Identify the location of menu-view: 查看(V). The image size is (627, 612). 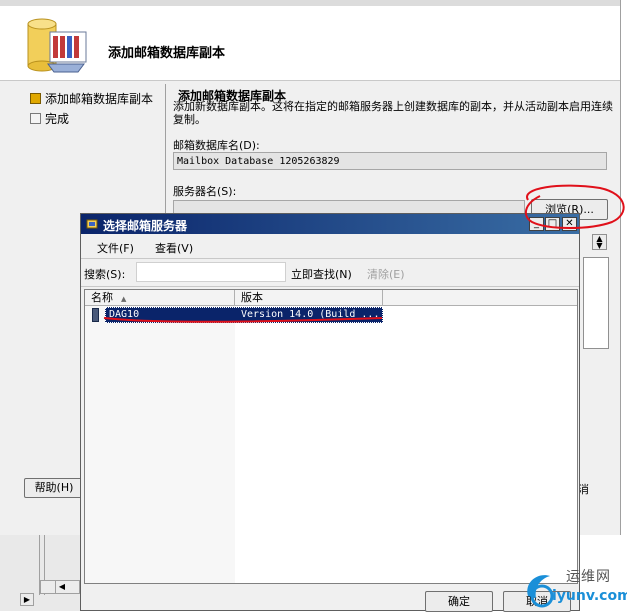
(174, 248).